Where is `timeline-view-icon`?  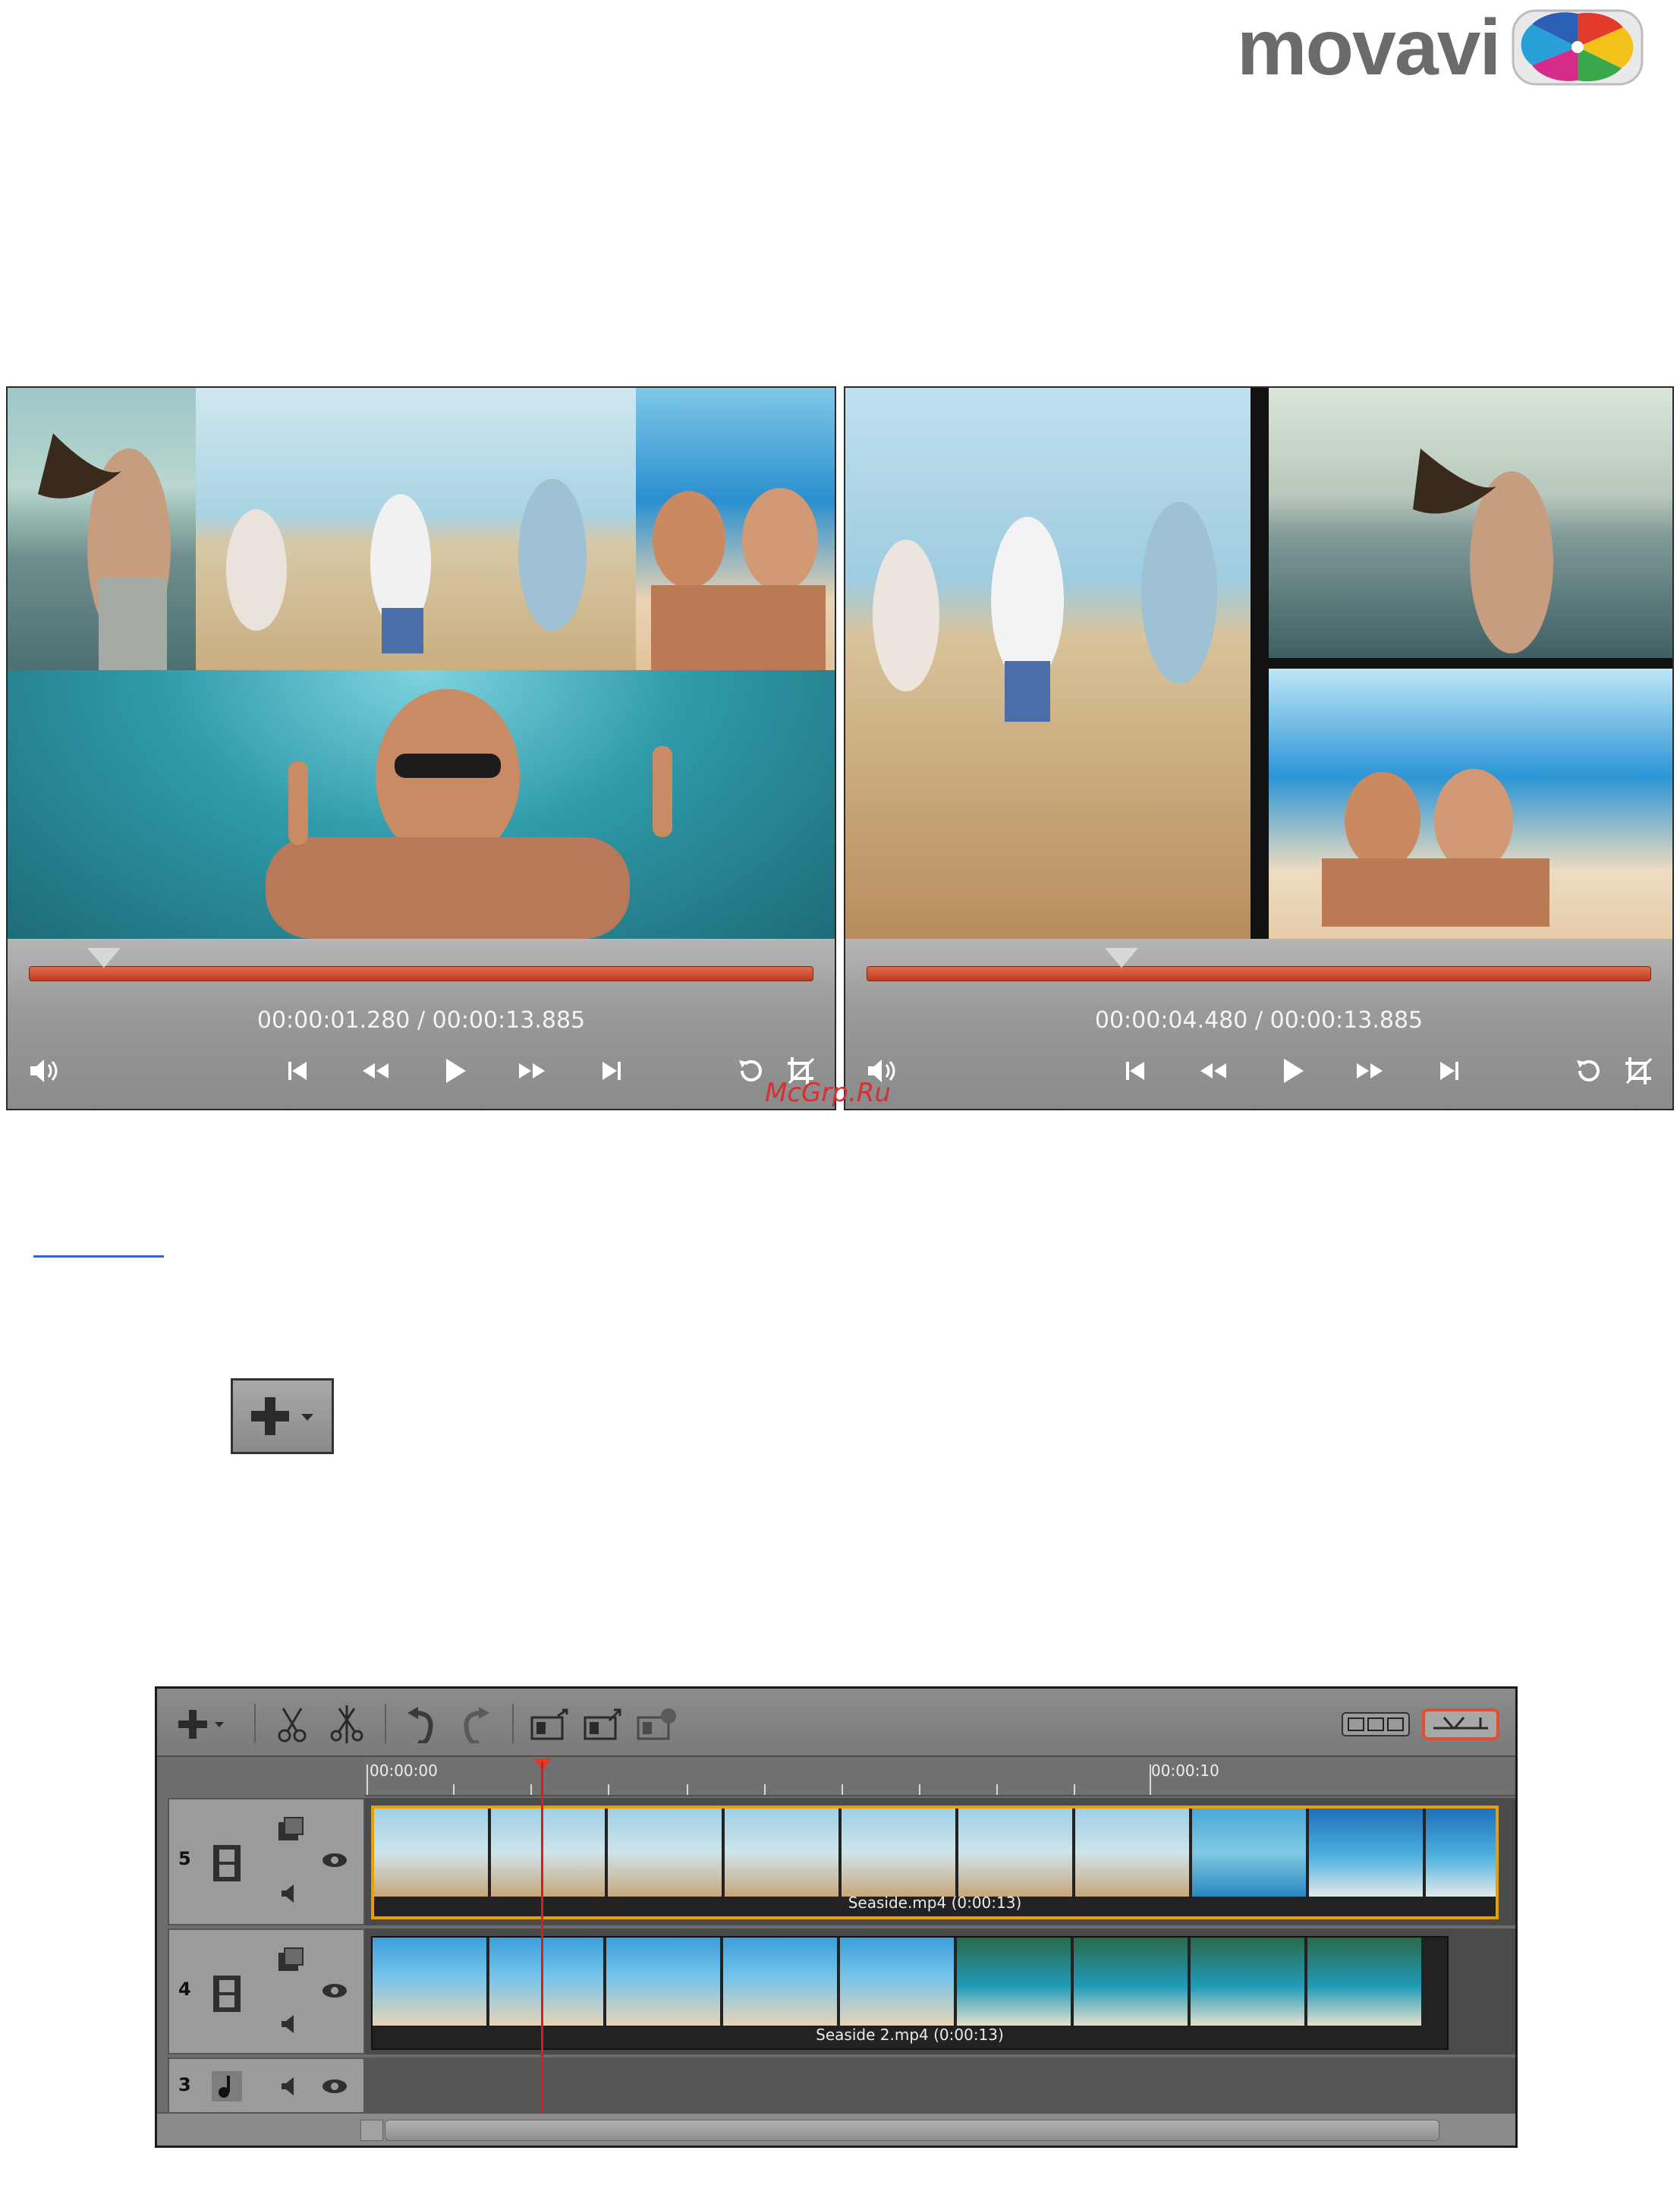
timeline-view-icon is located at coordinates (1460, 1724).